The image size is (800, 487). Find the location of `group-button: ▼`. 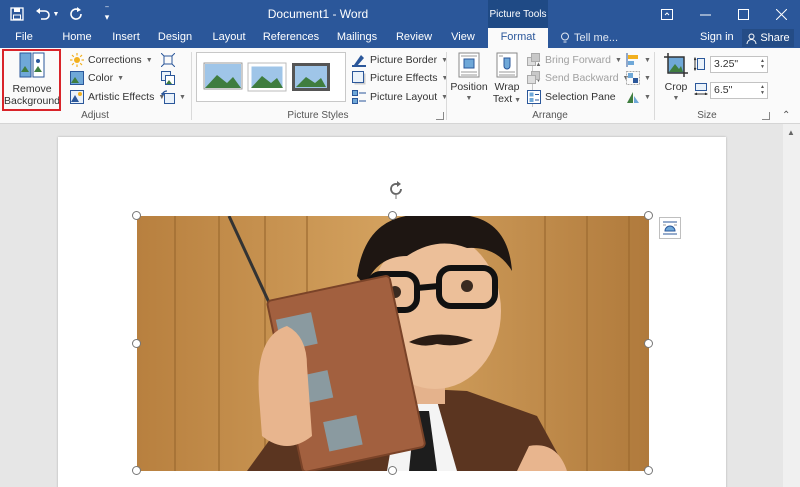

group-button: ▼ is located at coordinates (638, 78).